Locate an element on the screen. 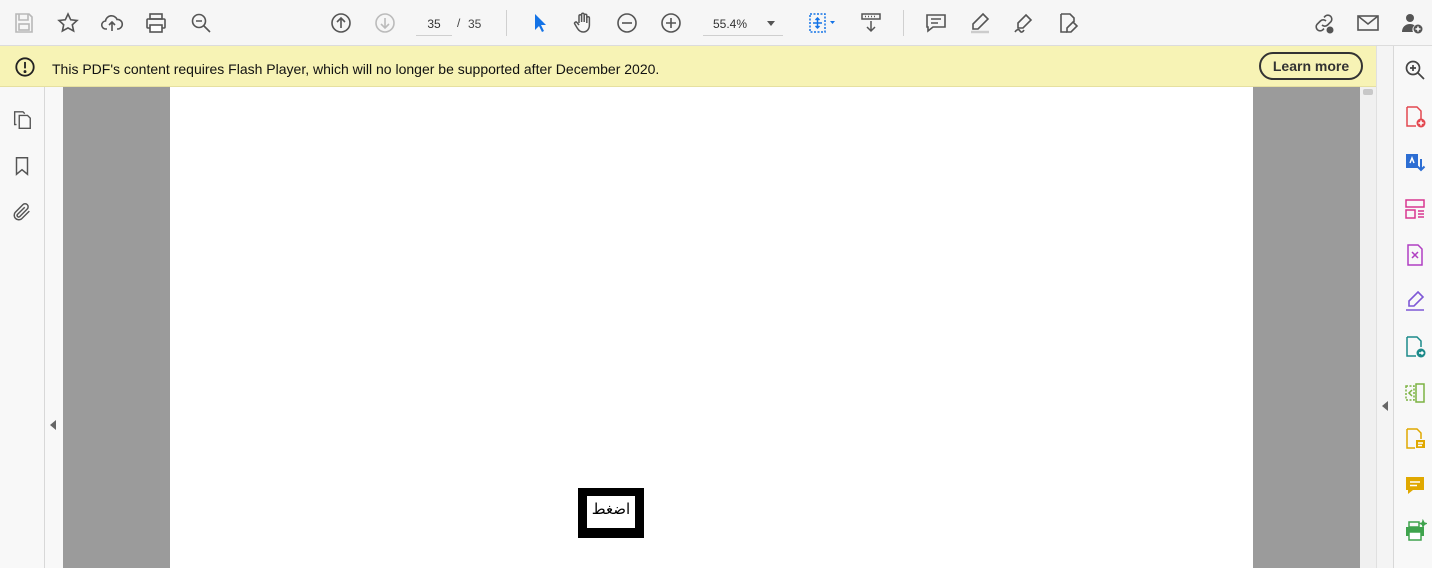  scroll-mode-icon is located at coordinates (871, 23).